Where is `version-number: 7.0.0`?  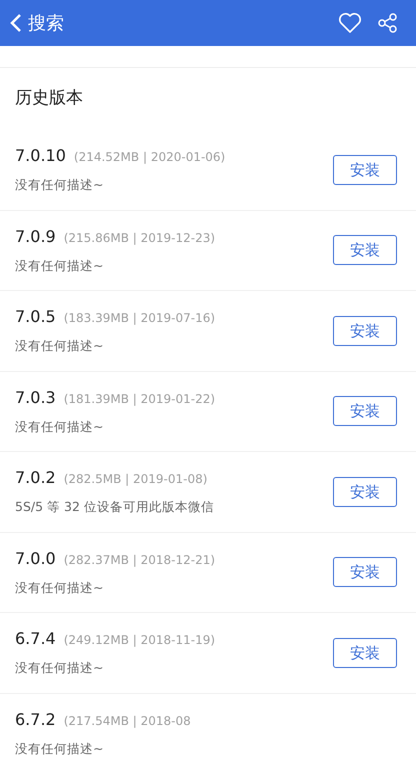
version-number: 7.0.0 is located at coordinates (35, 559).